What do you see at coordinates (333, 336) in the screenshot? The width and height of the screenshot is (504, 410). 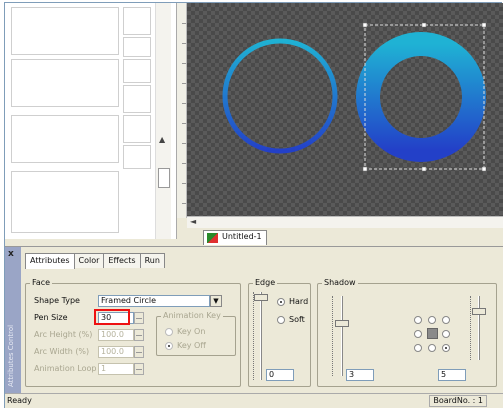 I see `shadow-depth-ticks` at bounding box center [333, 336].